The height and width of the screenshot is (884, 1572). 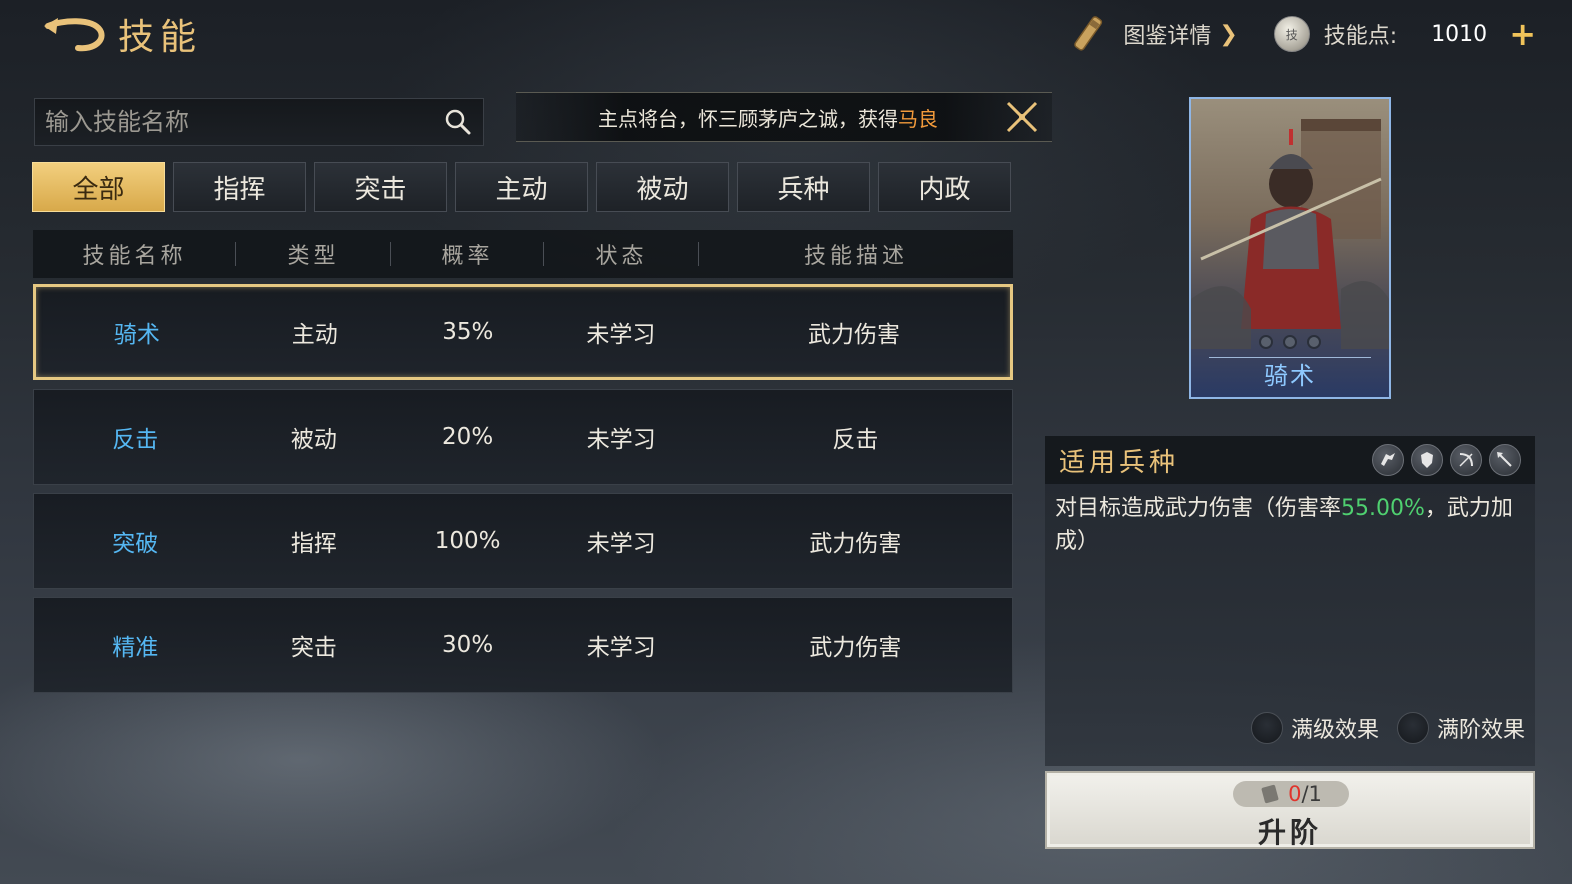 I want to click on row-rate: 30%, so click(x=468, y=645).